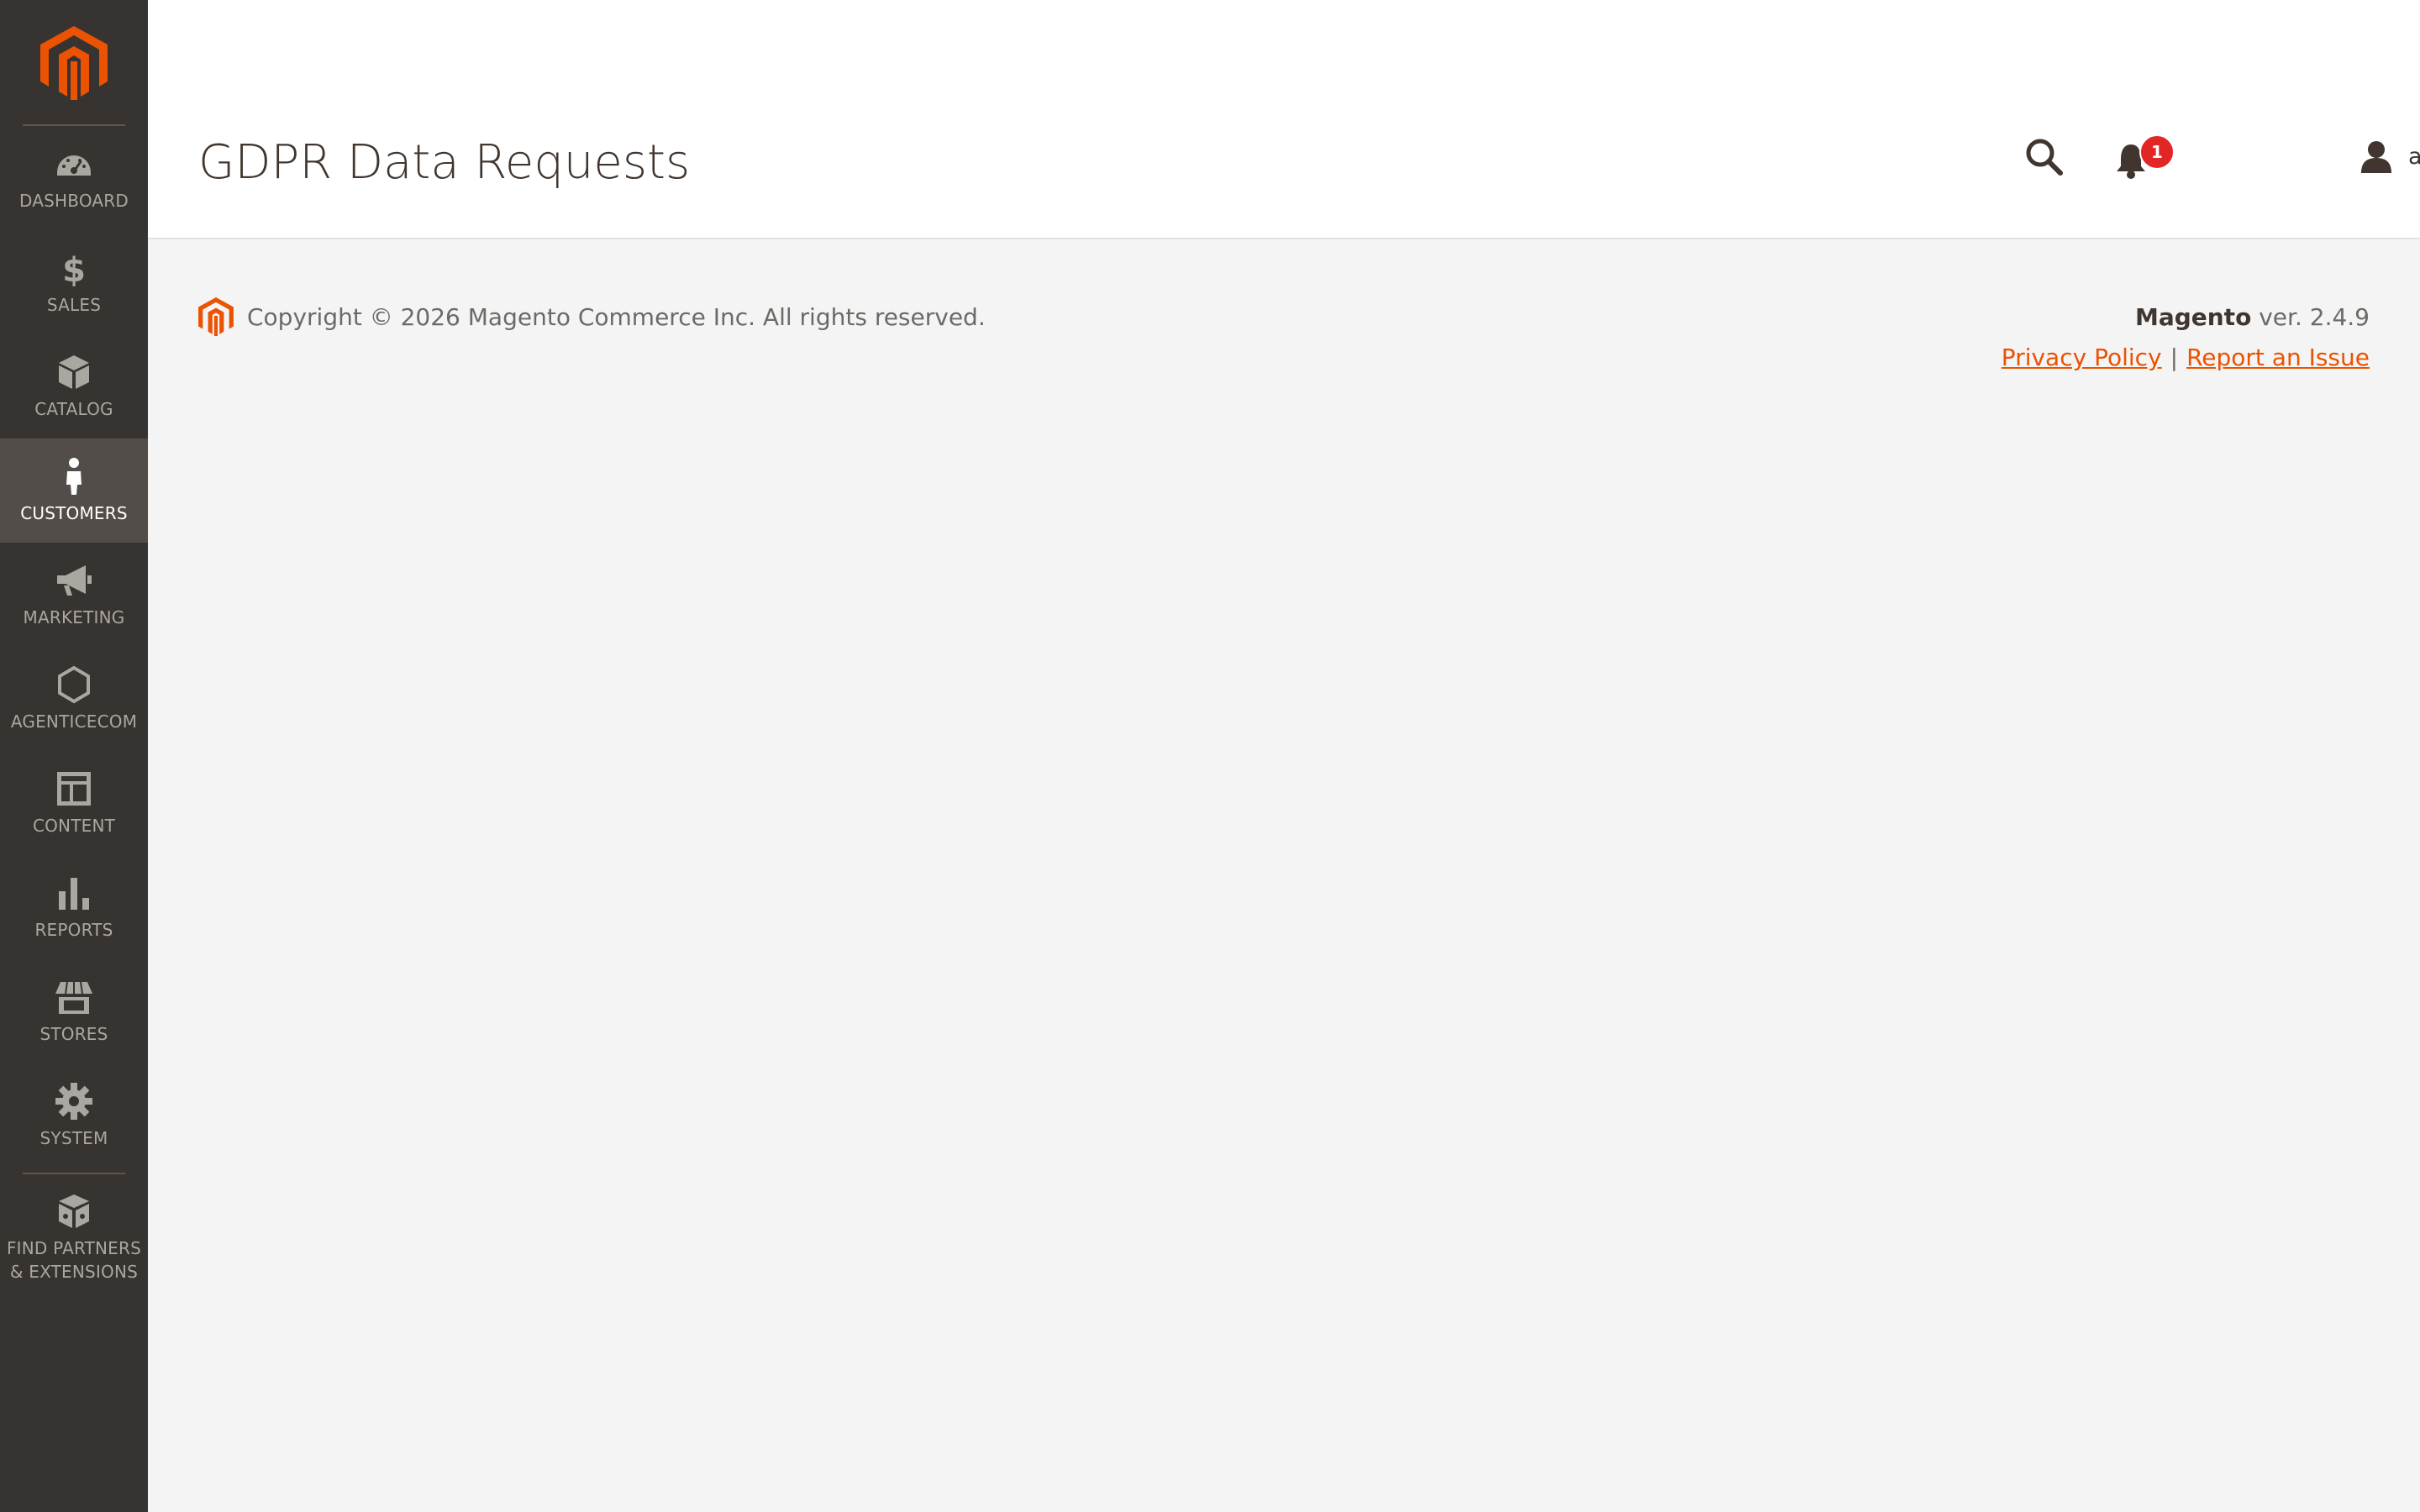  What do you see at coordinates (74, 789) in the screenshot?
I see `layout-icon` at bounding box center [74, 789].